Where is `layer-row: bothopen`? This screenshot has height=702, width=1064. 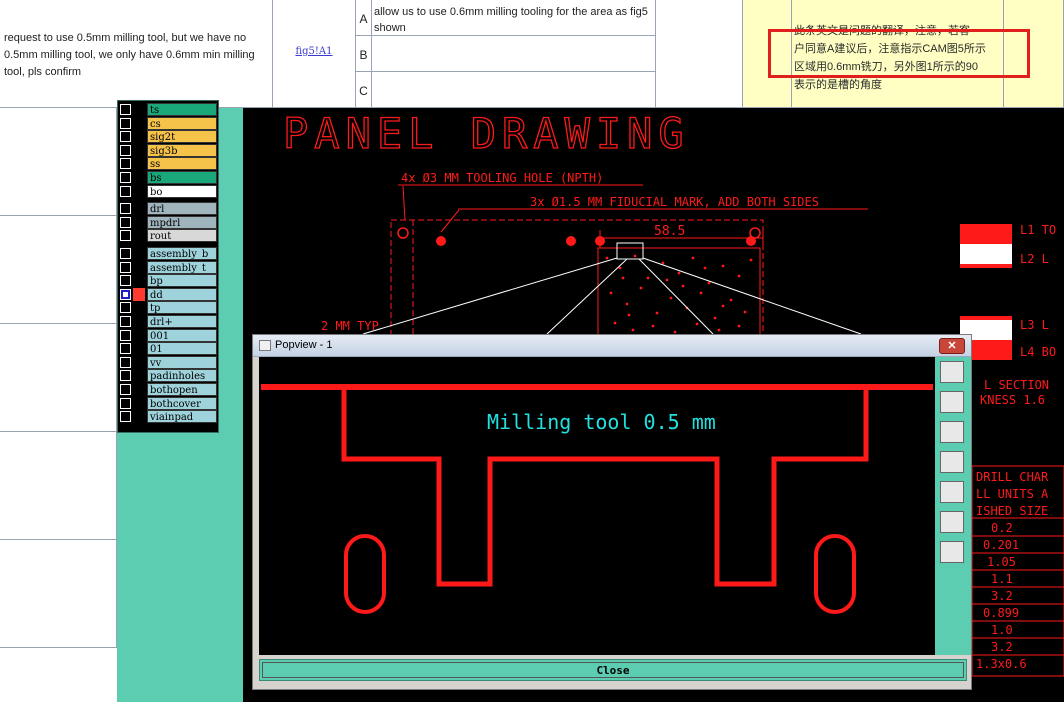
layer-row: bothopen is located at coordinates (168, 389).